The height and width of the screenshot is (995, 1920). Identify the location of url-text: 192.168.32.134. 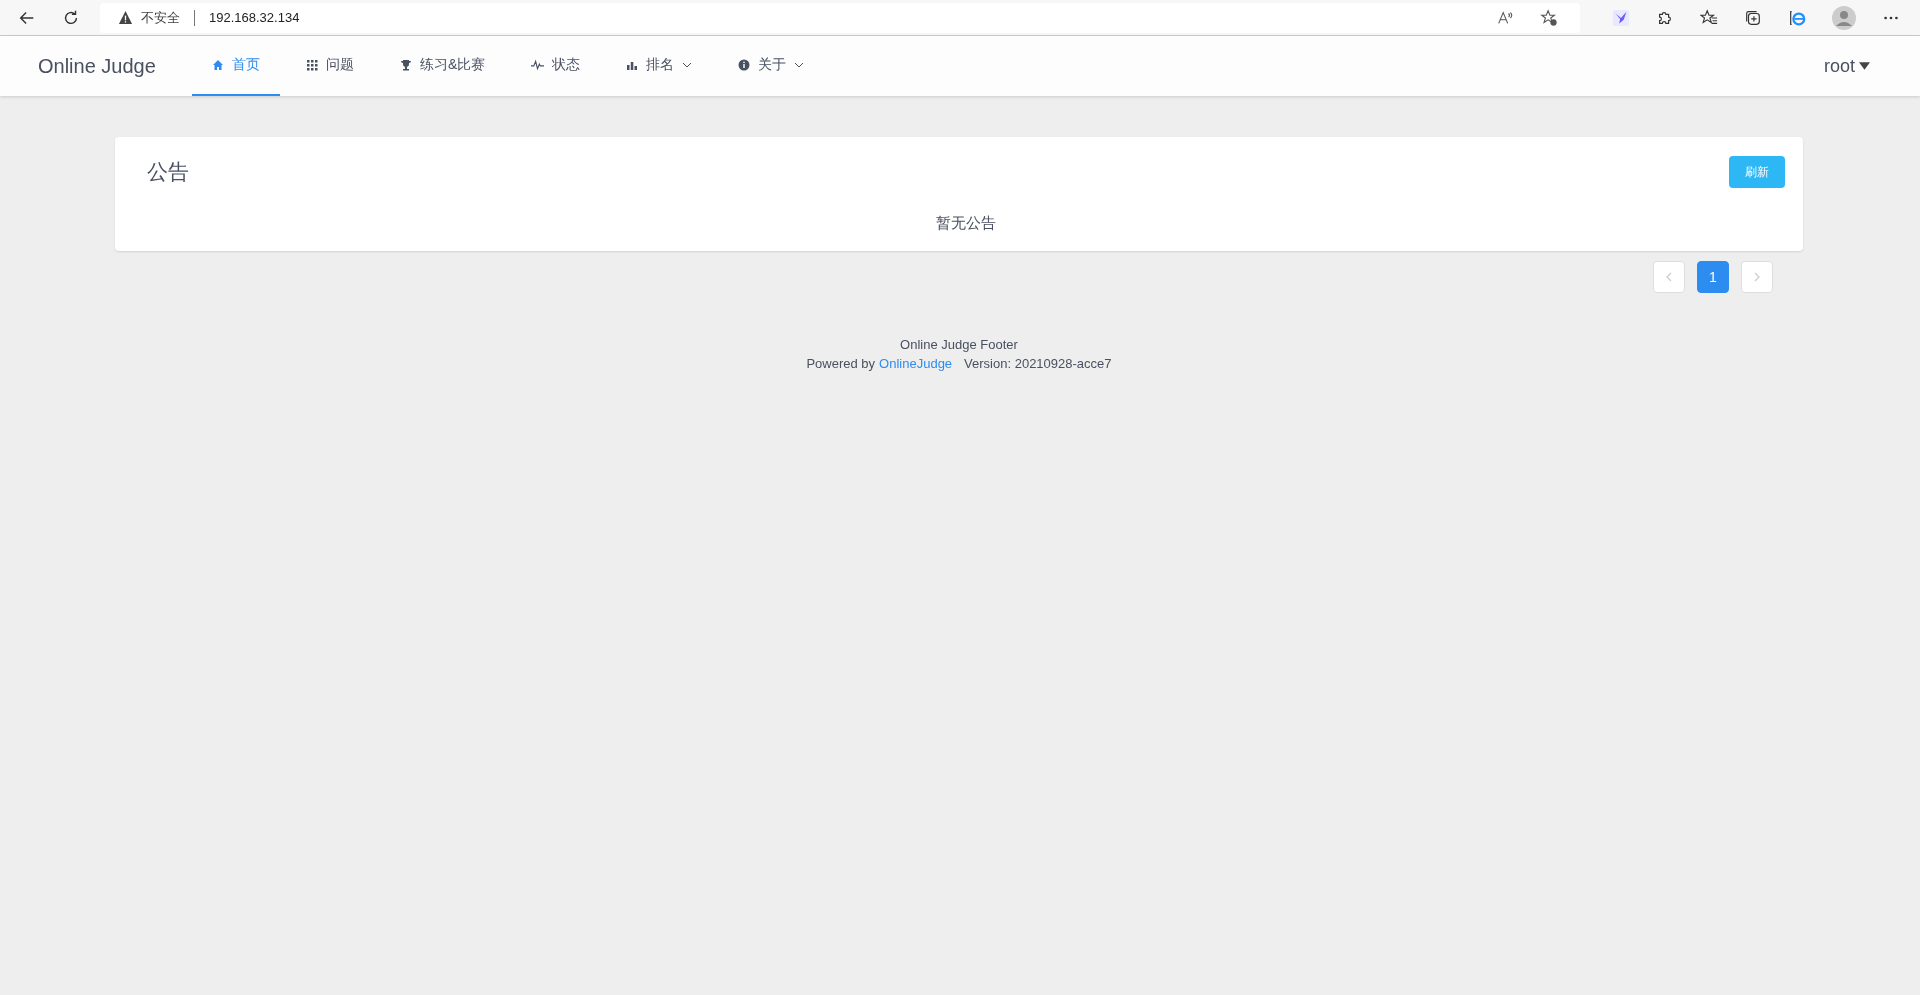
(254, 17).